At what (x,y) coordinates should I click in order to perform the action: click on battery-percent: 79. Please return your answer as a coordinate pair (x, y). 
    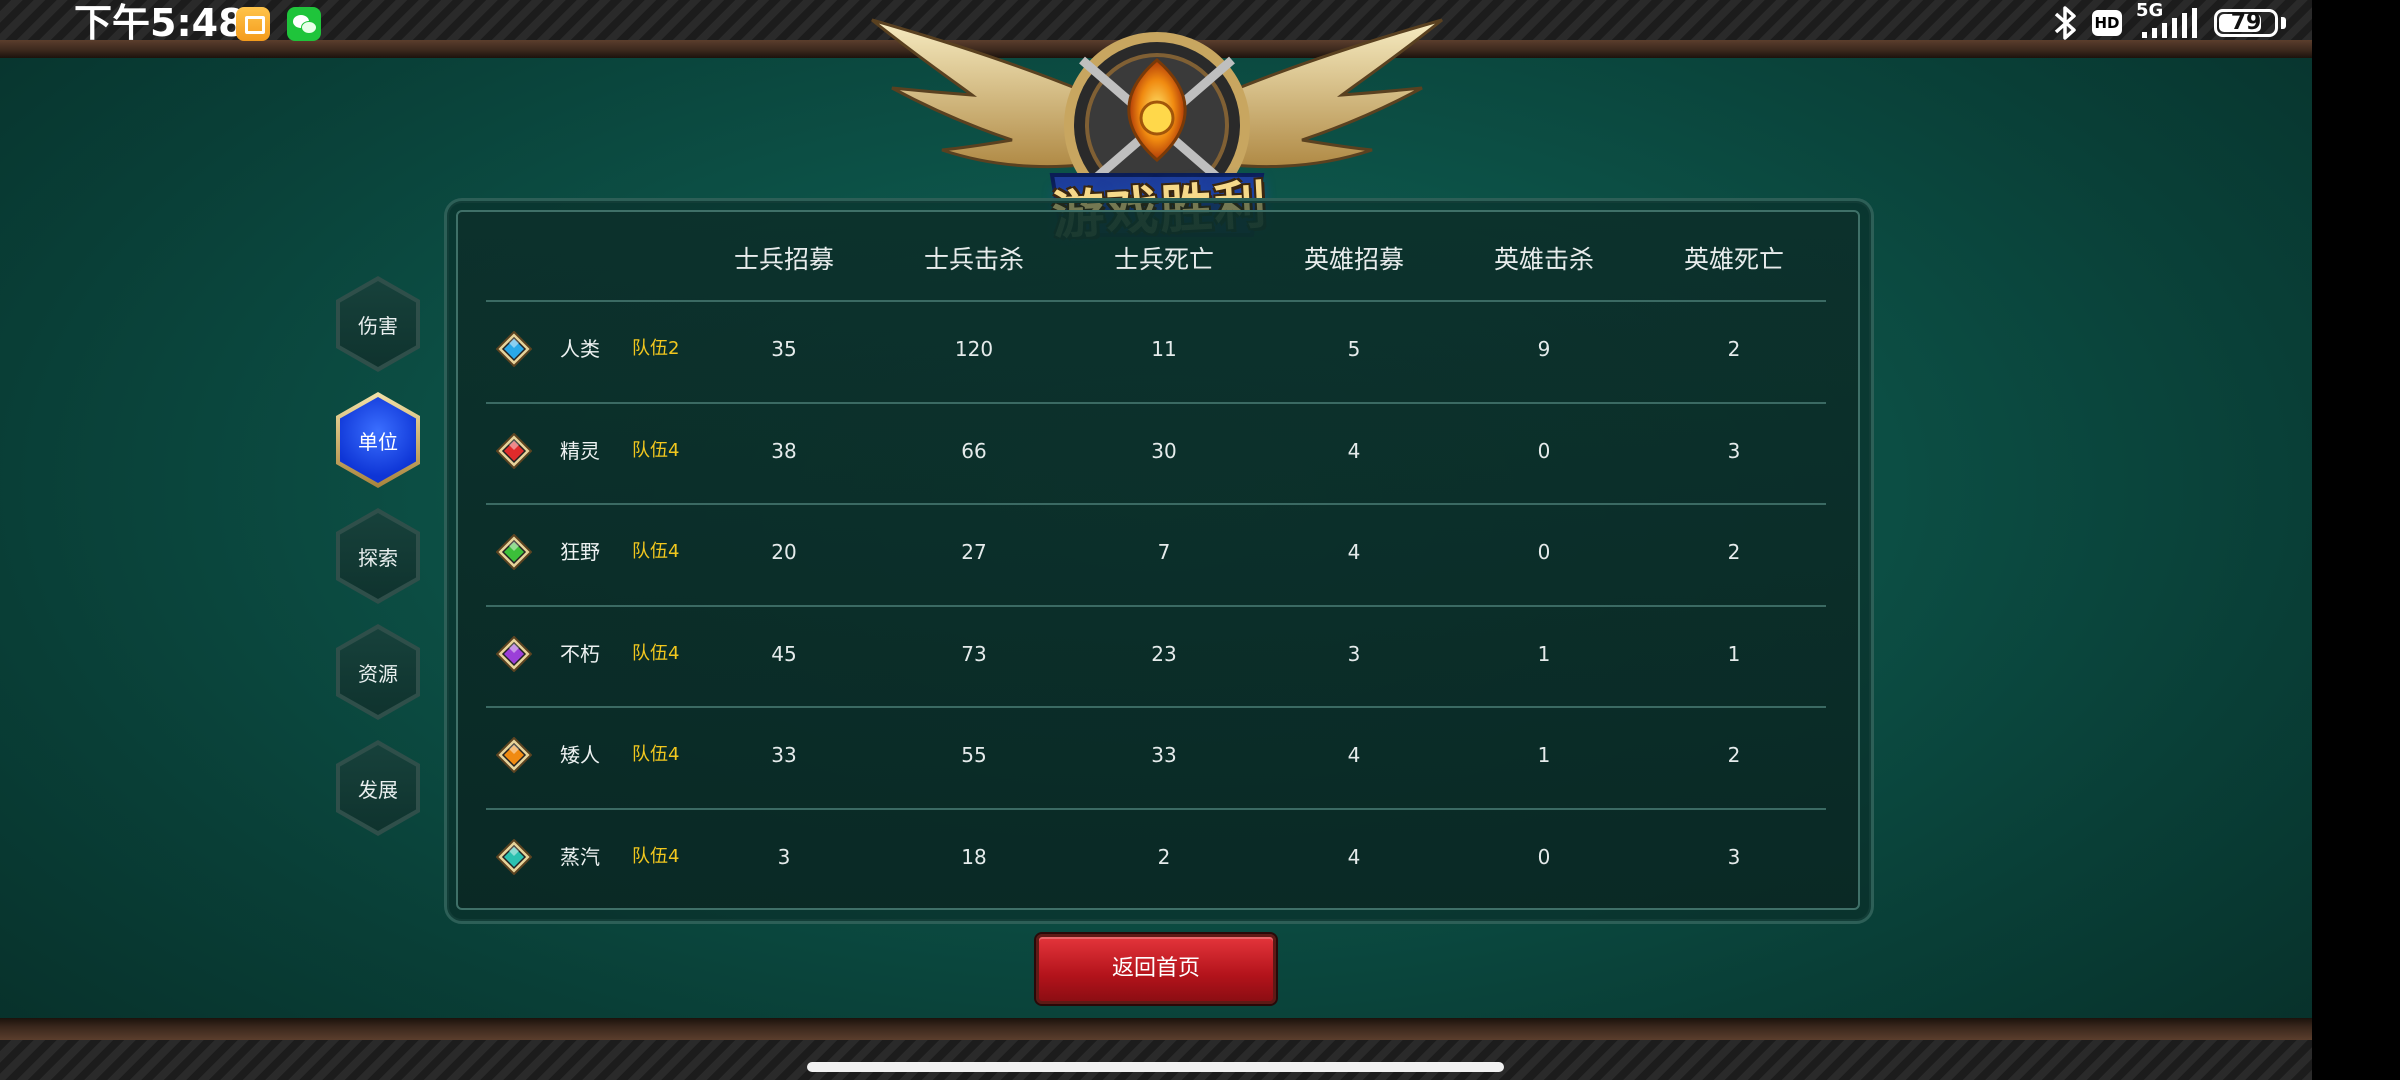
    Looking at the image, I should click on (2246, 22).